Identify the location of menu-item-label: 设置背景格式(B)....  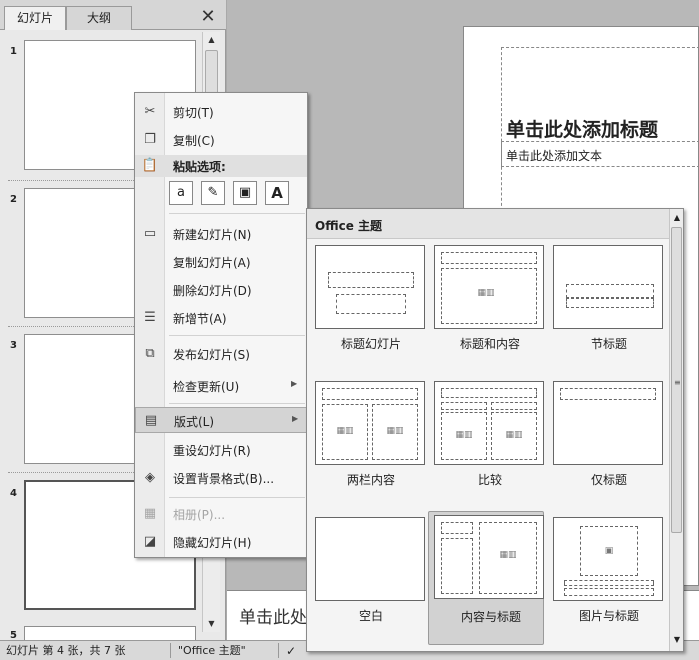
(224, 479).